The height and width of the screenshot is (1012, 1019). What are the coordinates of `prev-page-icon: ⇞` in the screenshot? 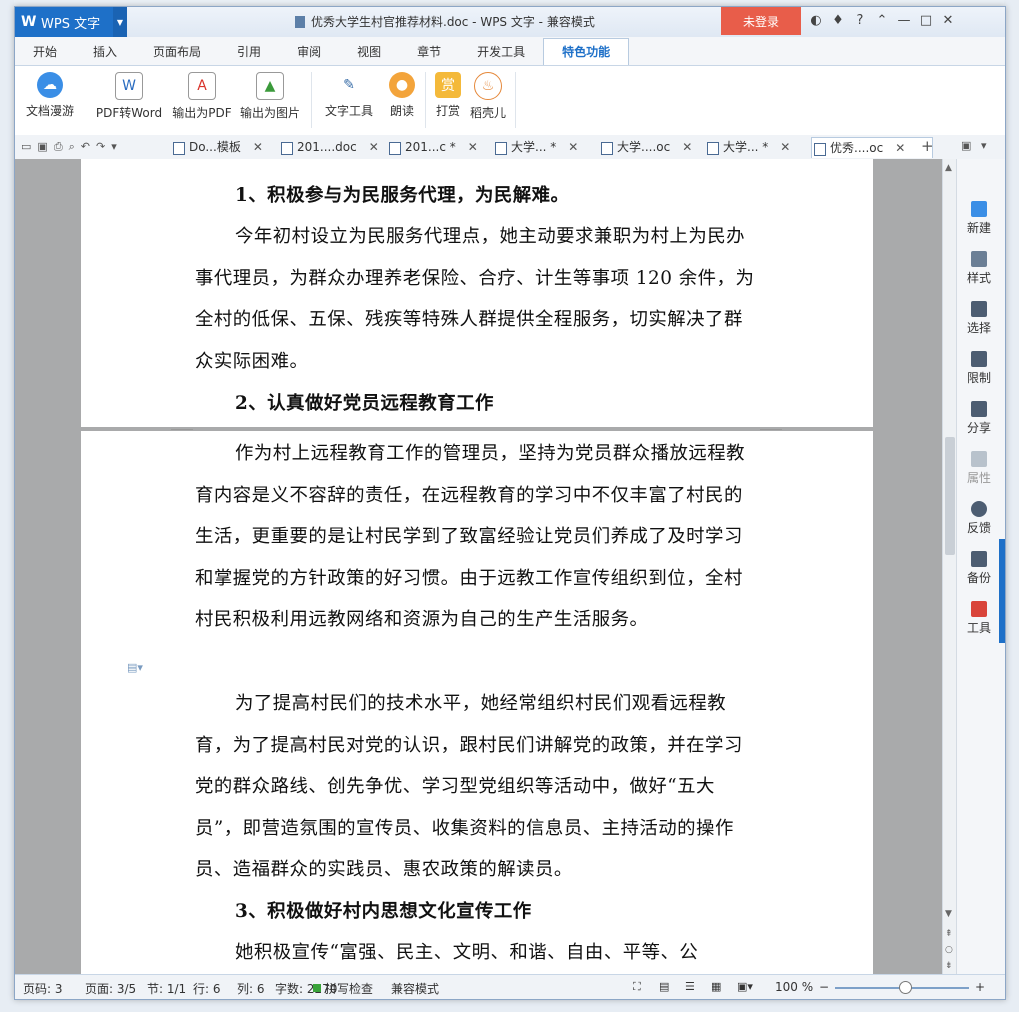 It's located at (949, 934).